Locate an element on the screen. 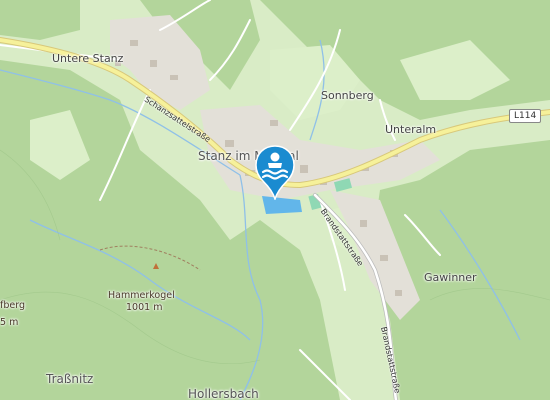  place-label-untere-stanz: Untere Stanz is located at coordinates (88, 58).